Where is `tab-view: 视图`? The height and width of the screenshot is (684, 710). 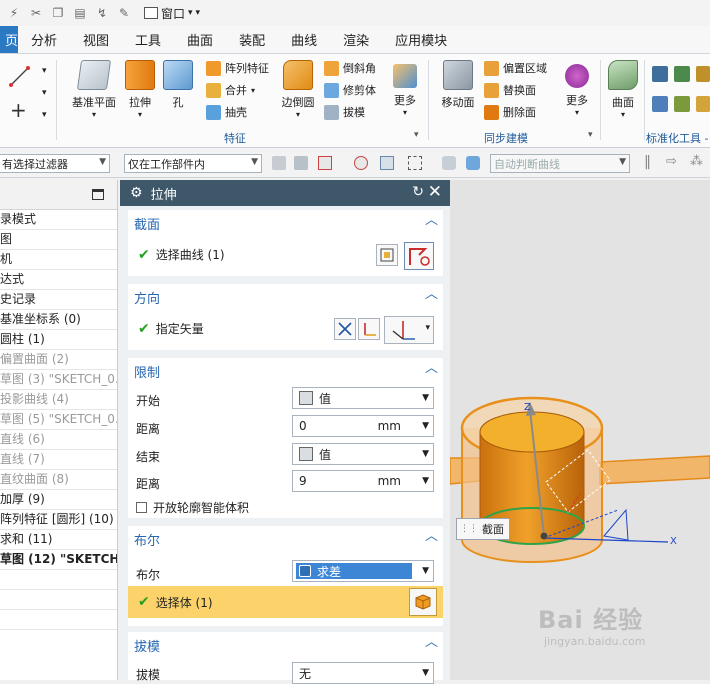 tab-view: 视图 is located at coordinates (96, 39).